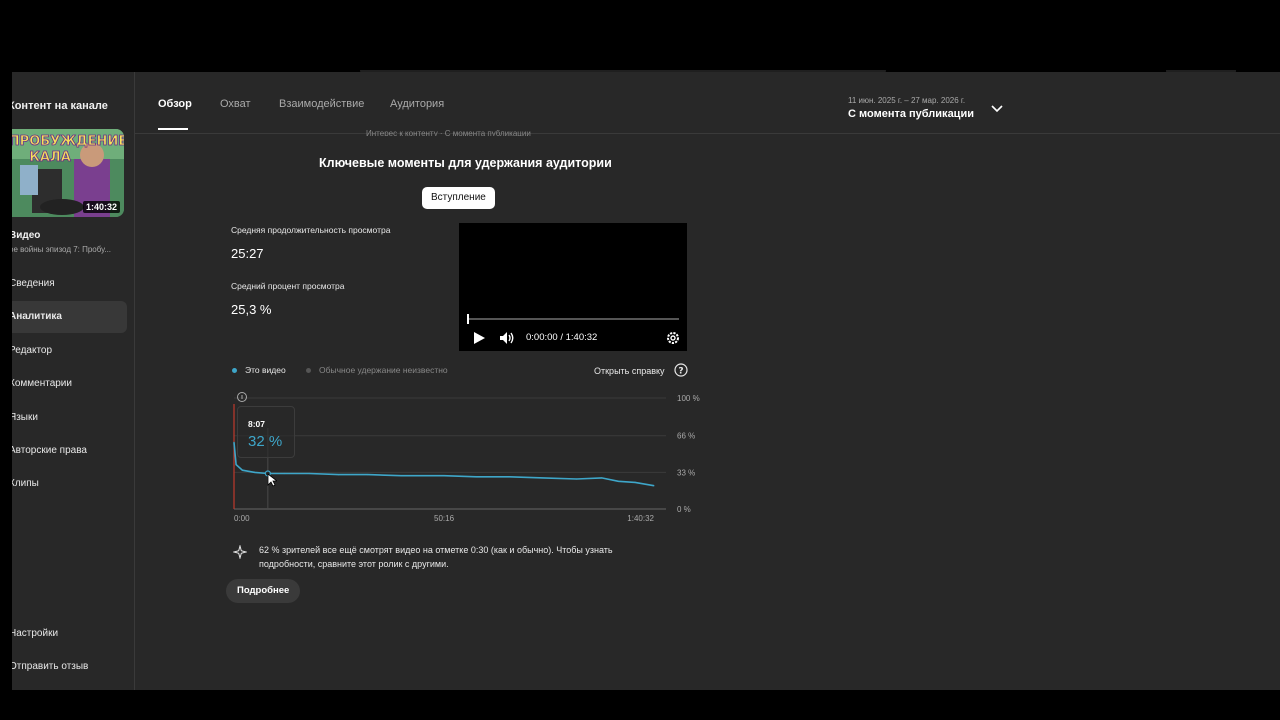 Image resolution: width=1280 pixels, height=720 pixels. What do you see at coordinates (25, 483) in the screenshot?
I see `sidebar-item-label: Клипы` at bounding box center [25, 483].